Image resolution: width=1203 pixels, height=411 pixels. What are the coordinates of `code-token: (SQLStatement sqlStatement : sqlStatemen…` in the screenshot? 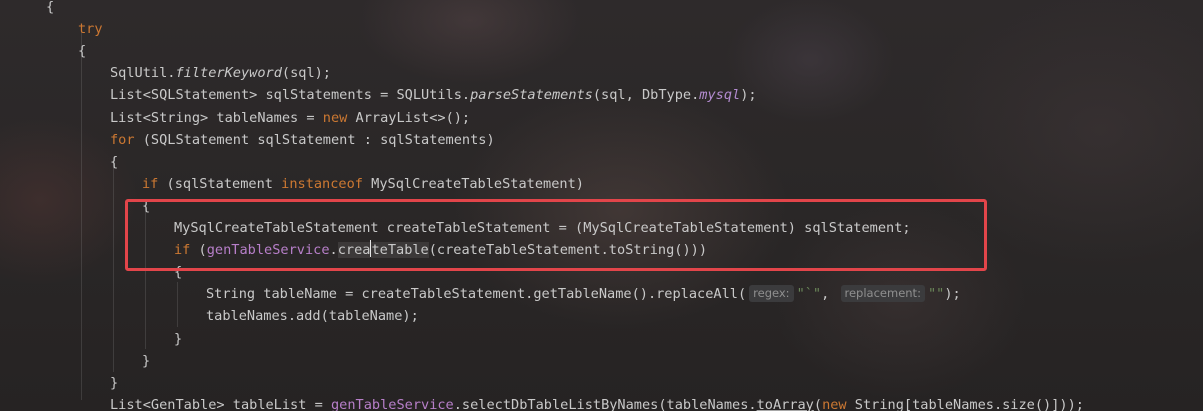 It's located at (314, 139).